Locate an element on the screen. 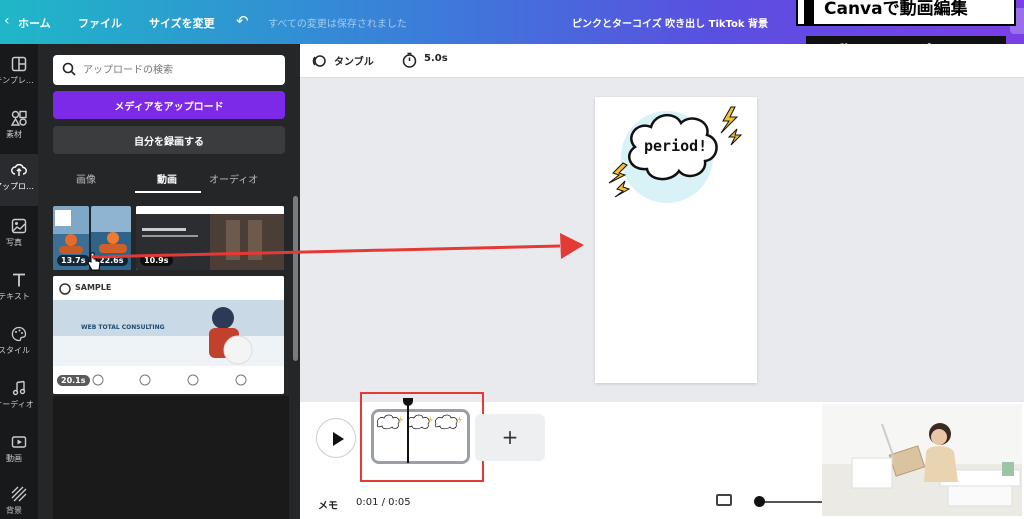 This screenshot has width=1024, height=519. bubble-text: period! is located at coordinates (675, 146).